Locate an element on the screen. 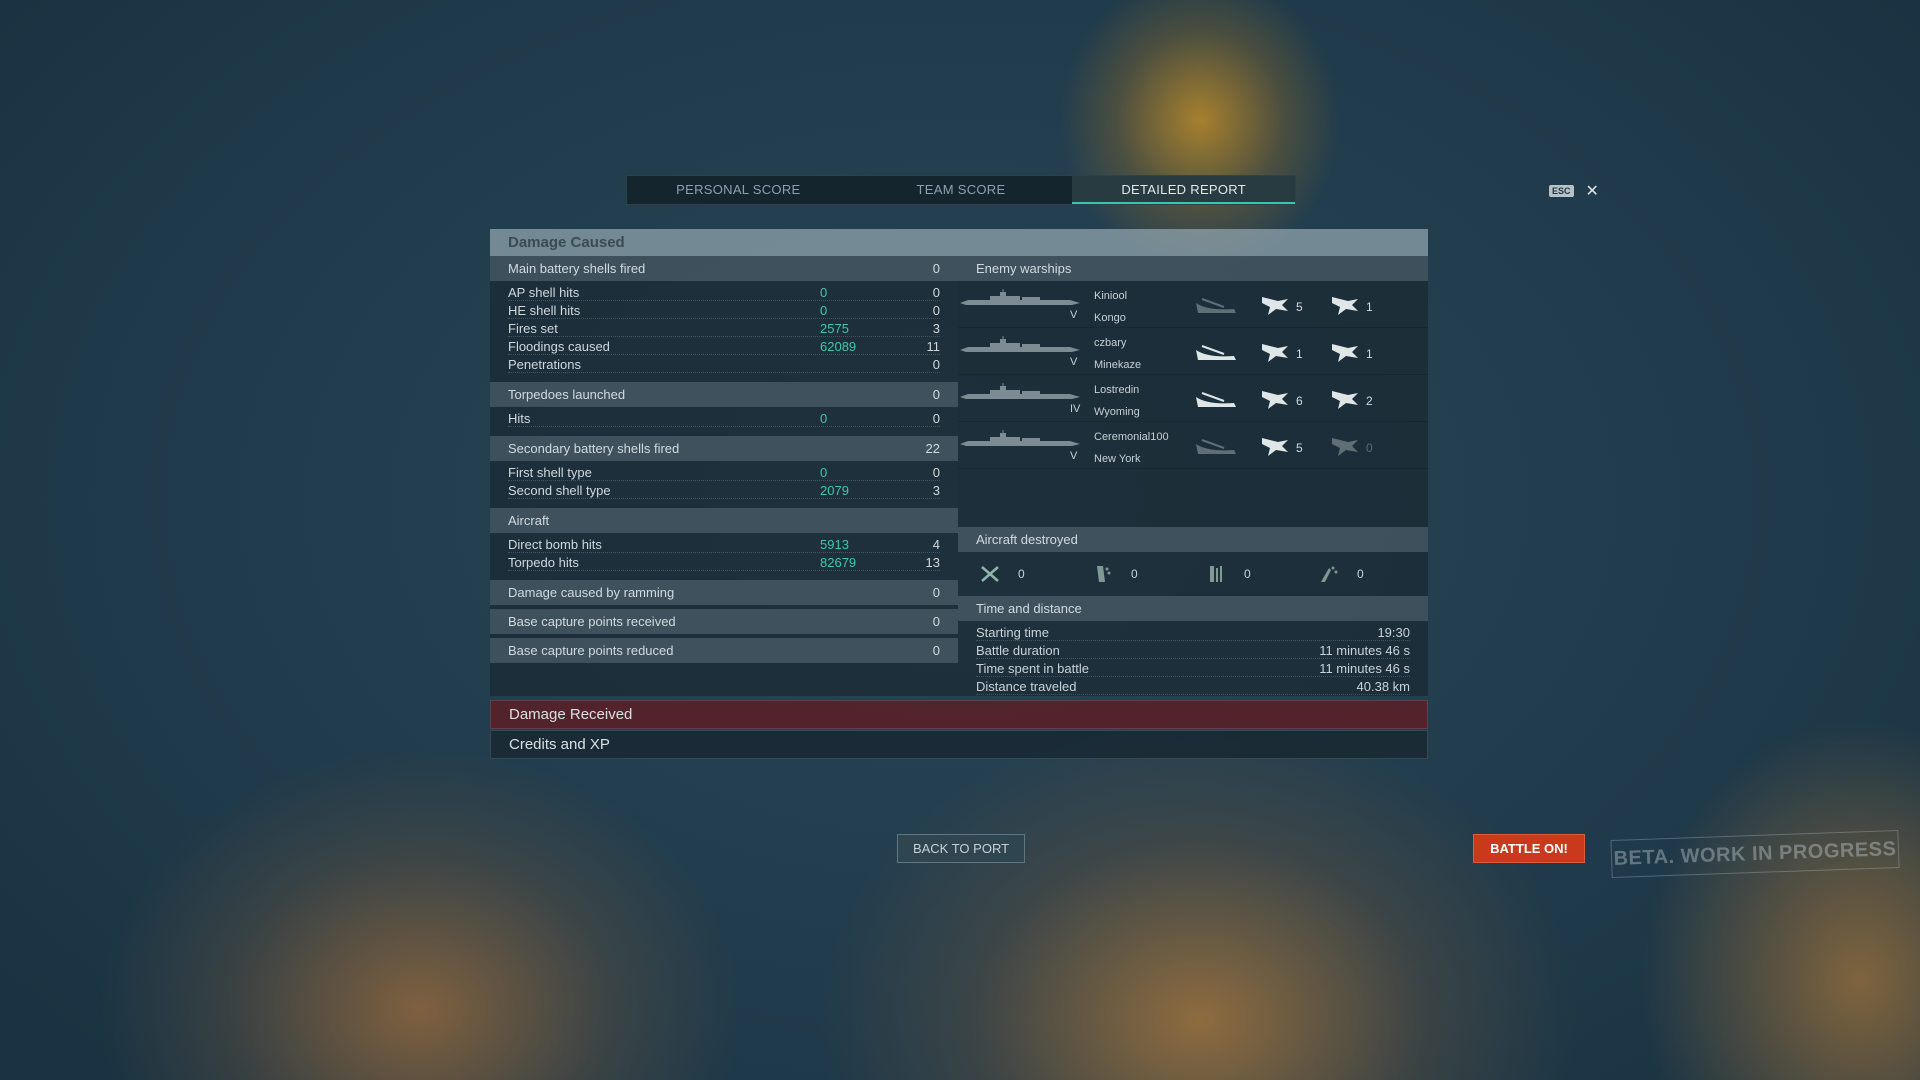 This screenshot has height=1080, width=1920. stat-row: HE shell hits 0 0 is located at coordinates (724, 311).